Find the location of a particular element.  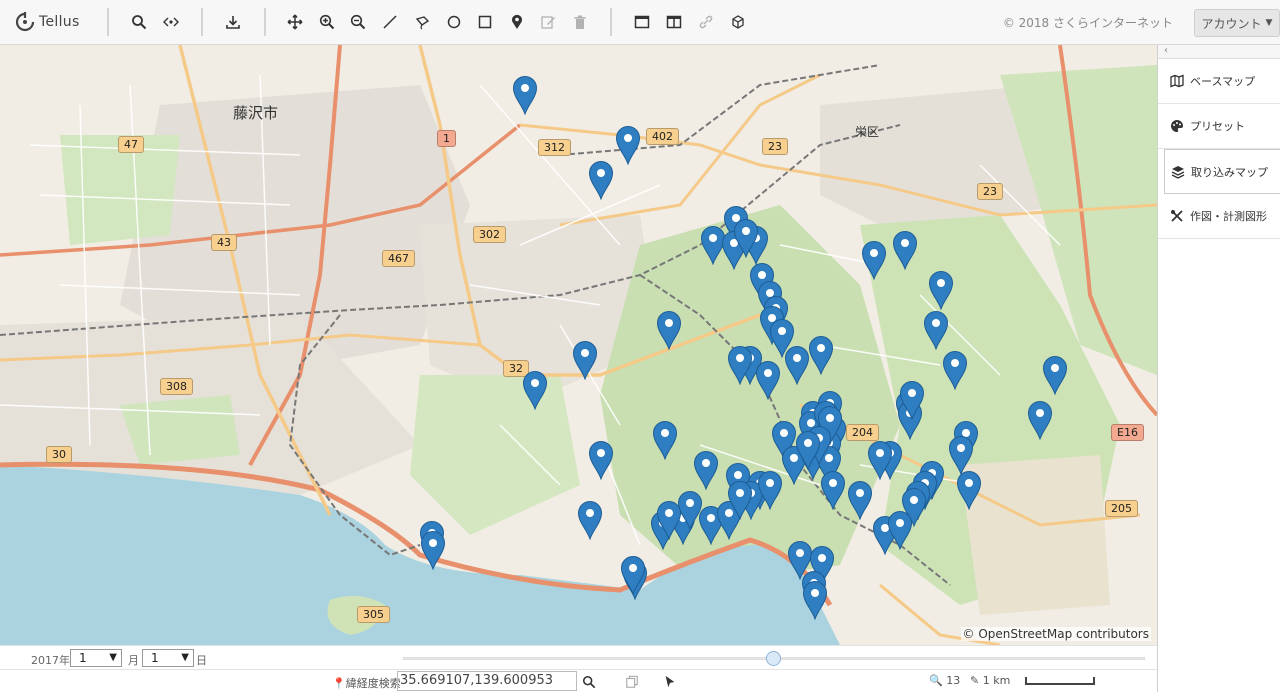

download-icon is located at coordinates (233, 22).